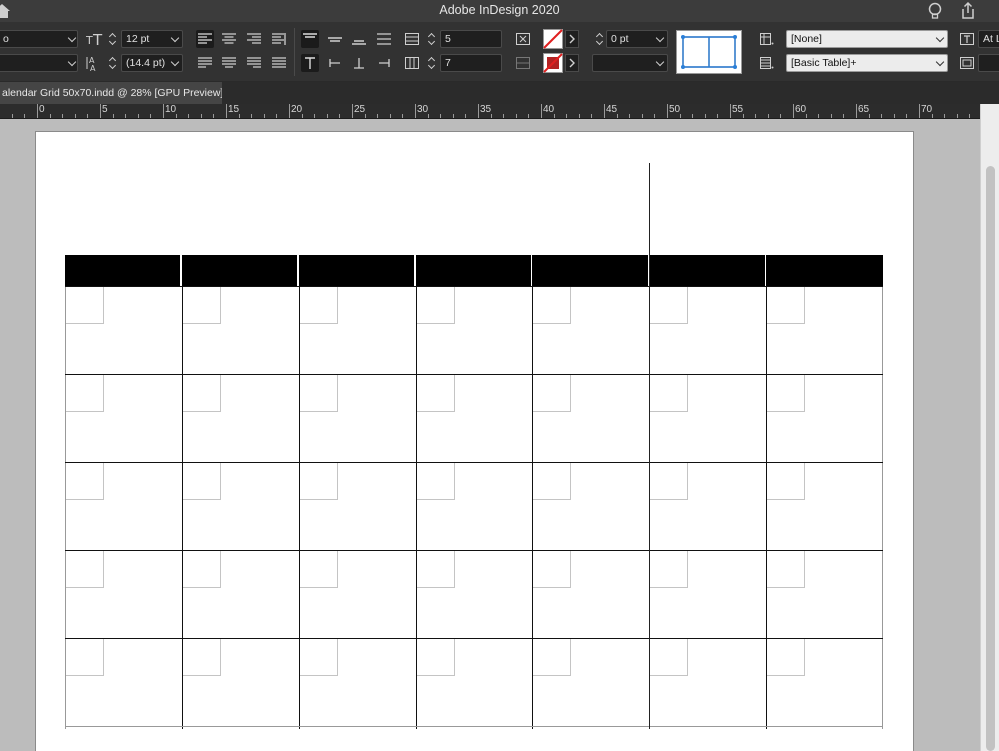  What do you see at coordinates (432, 39) in the screenshot?
I see `rows-stepper` at bounding box center [432, 39].